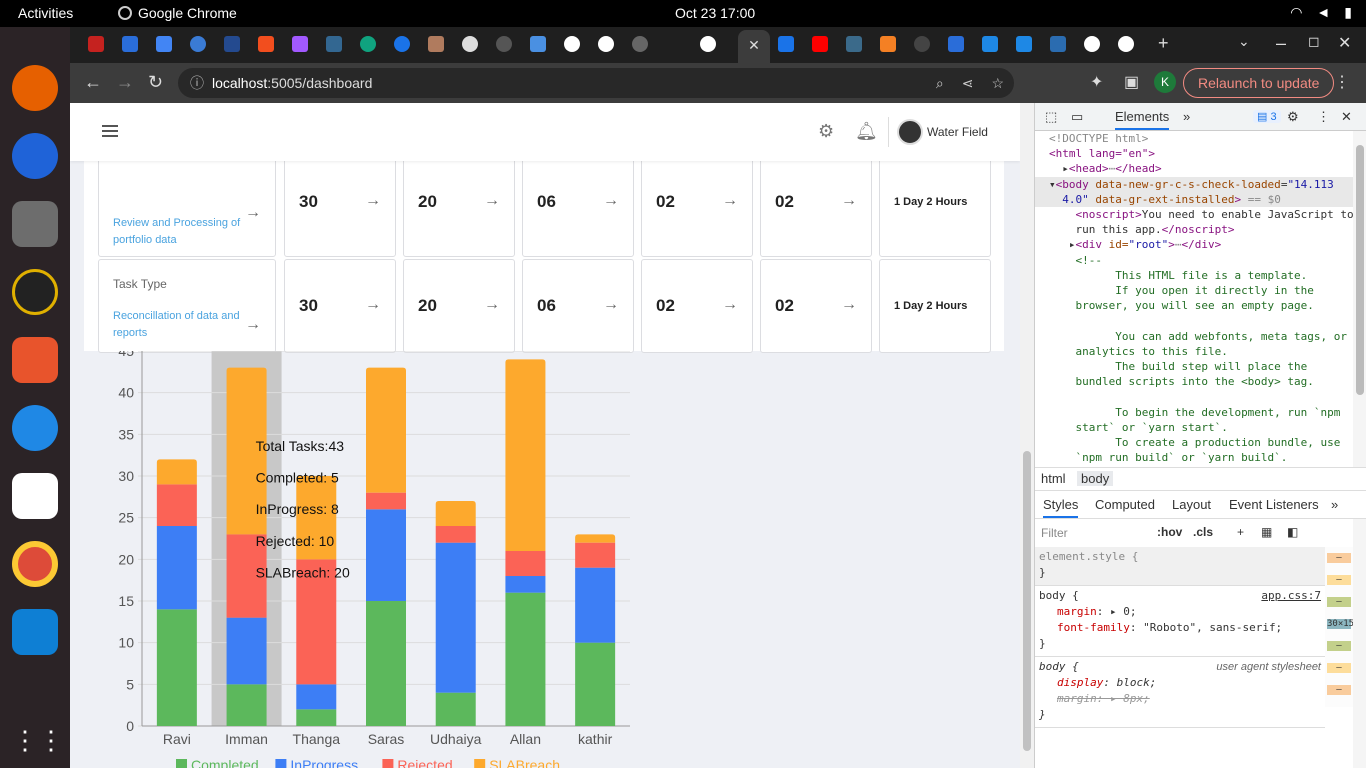 The height and width of the screenshot is (768, 1366). Describe the element at coordinates (45, 13) in the screenshot. I see `activities-button: Activities` at that location.